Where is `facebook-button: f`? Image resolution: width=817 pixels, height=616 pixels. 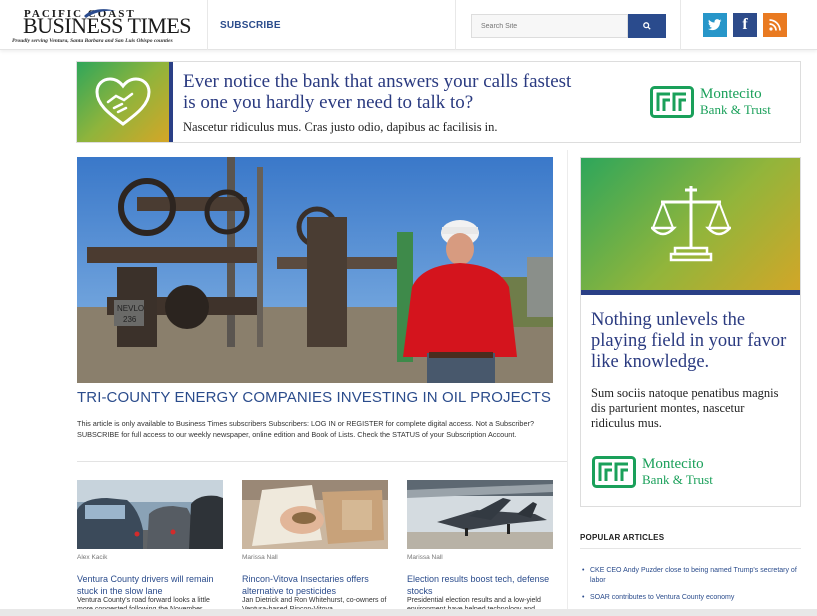
facebook-button: f is located at coordinates (745, 25).